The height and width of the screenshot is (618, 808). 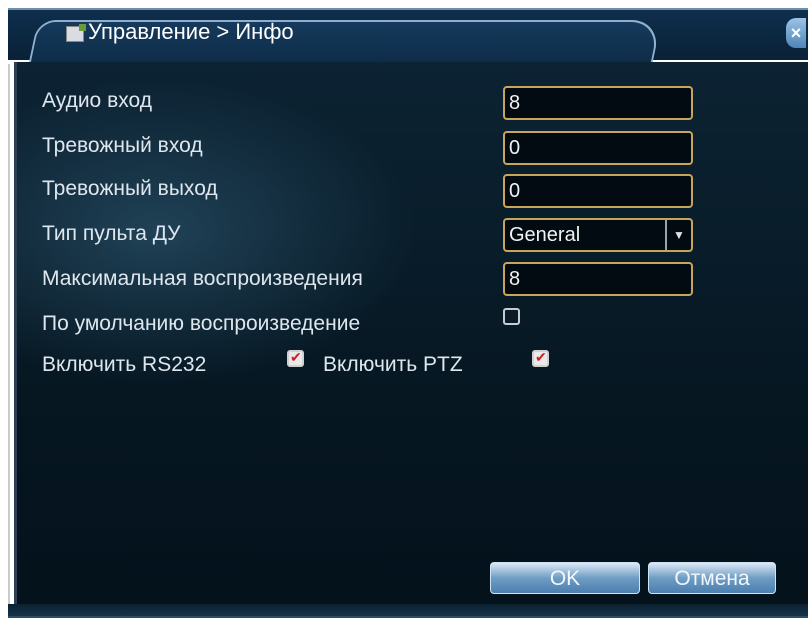 I want to click on remote-type-label: Тип пульта ДУ, so click(x=111, y=233).